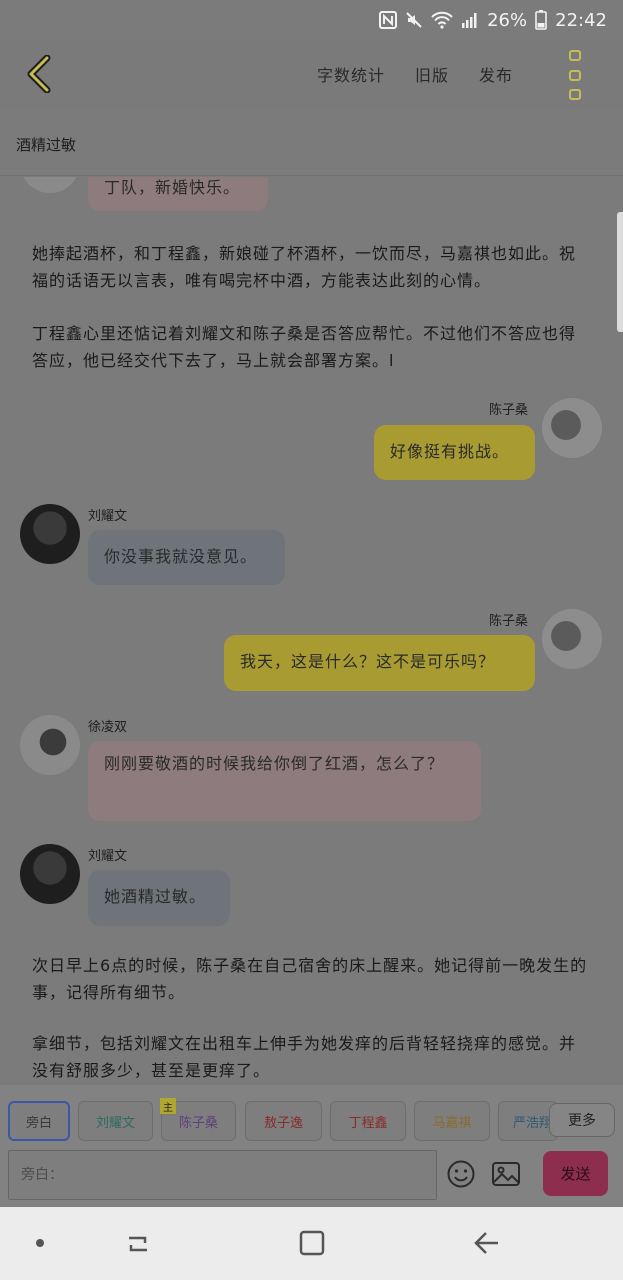 Image resolution: width=623 pixels, height=1280 pixels. I want to click on character-chip-label: 刘耀文, so click(115, 1123).